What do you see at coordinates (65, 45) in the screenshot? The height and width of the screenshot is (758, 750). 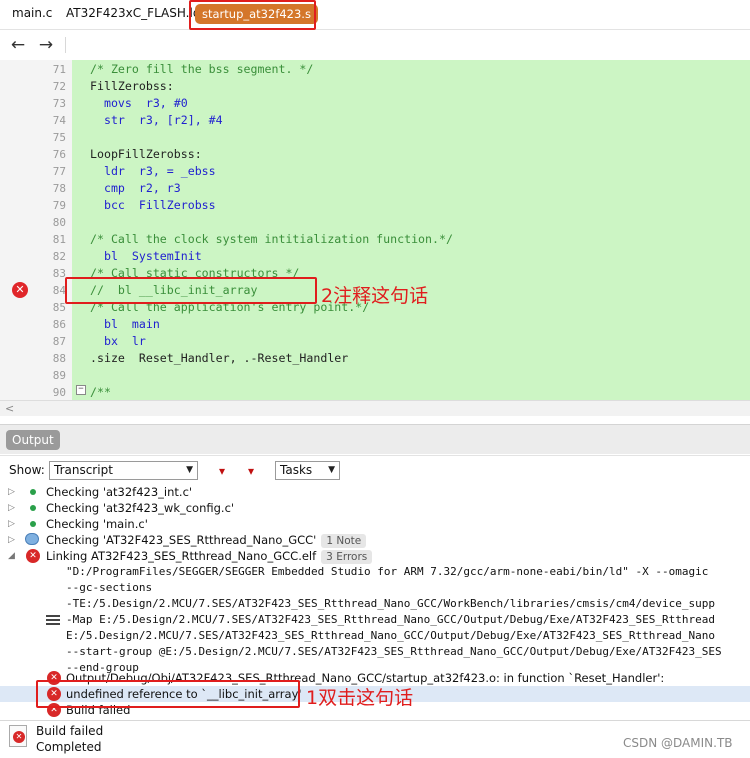 I see `nav-separator` at bounding box center [65, 45].